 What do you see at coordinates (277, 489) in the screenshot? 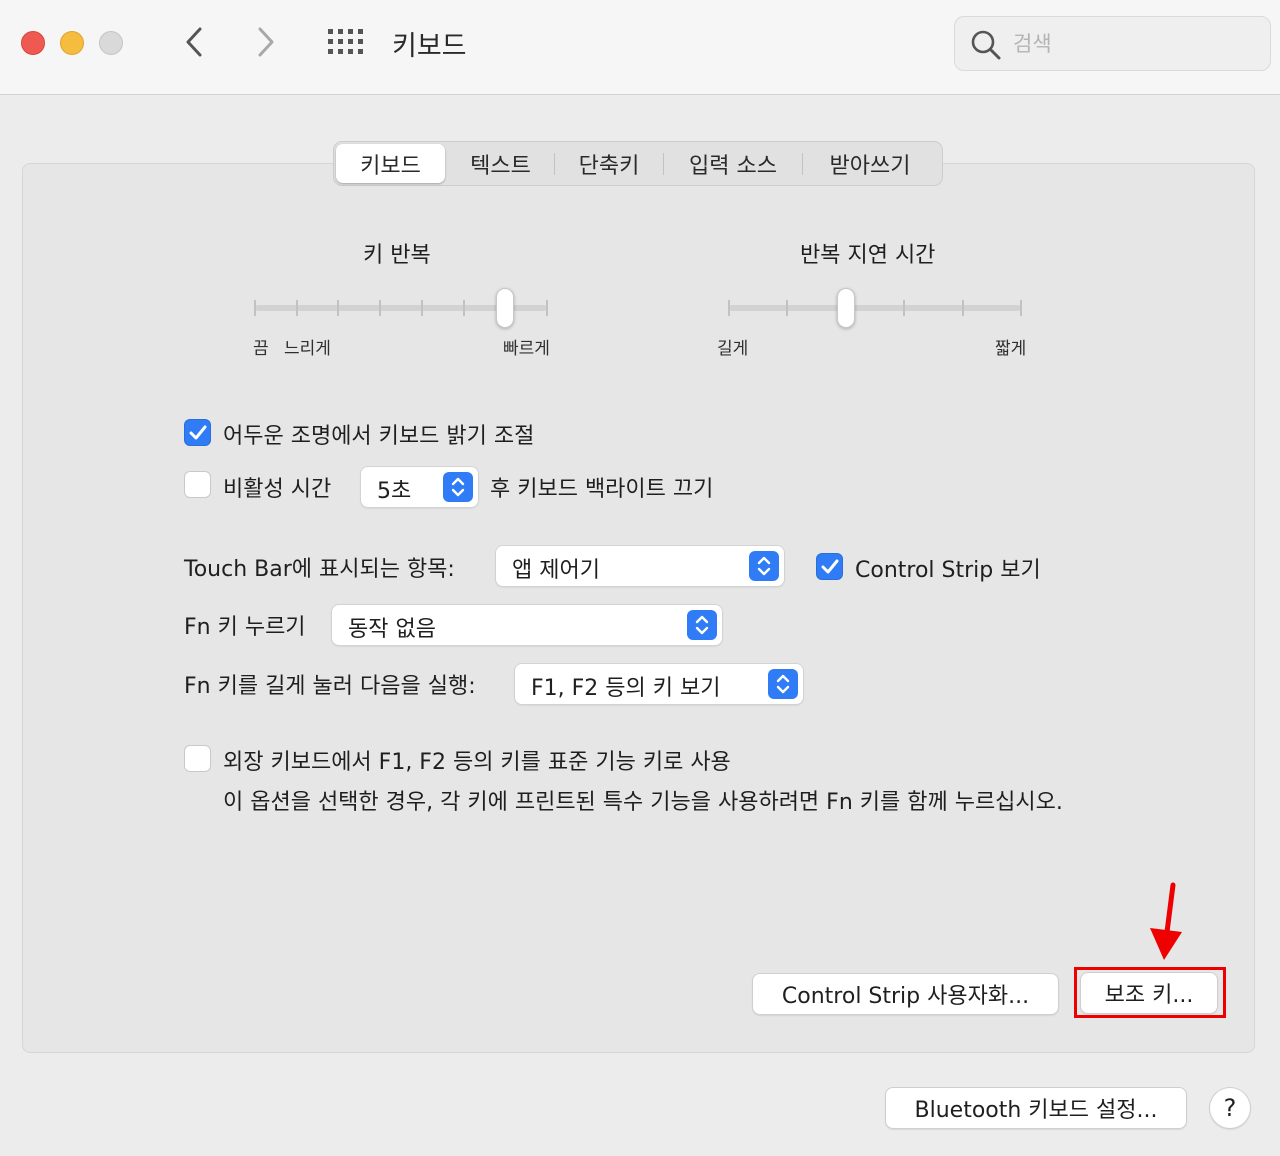
I see `backlight-off-label: 비활성 시간` at bounding box center [277, 489].